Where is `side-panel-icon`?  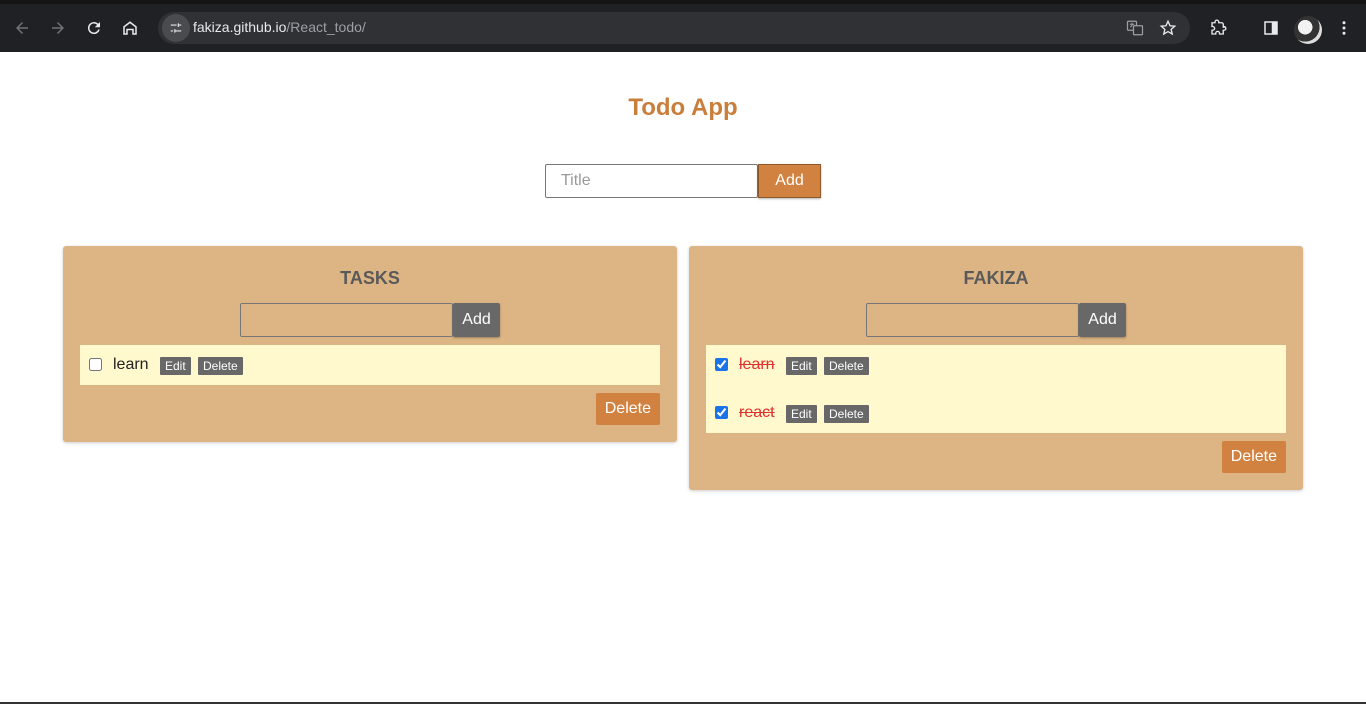 side-panel-icon is located at coordinates (1271, 28).